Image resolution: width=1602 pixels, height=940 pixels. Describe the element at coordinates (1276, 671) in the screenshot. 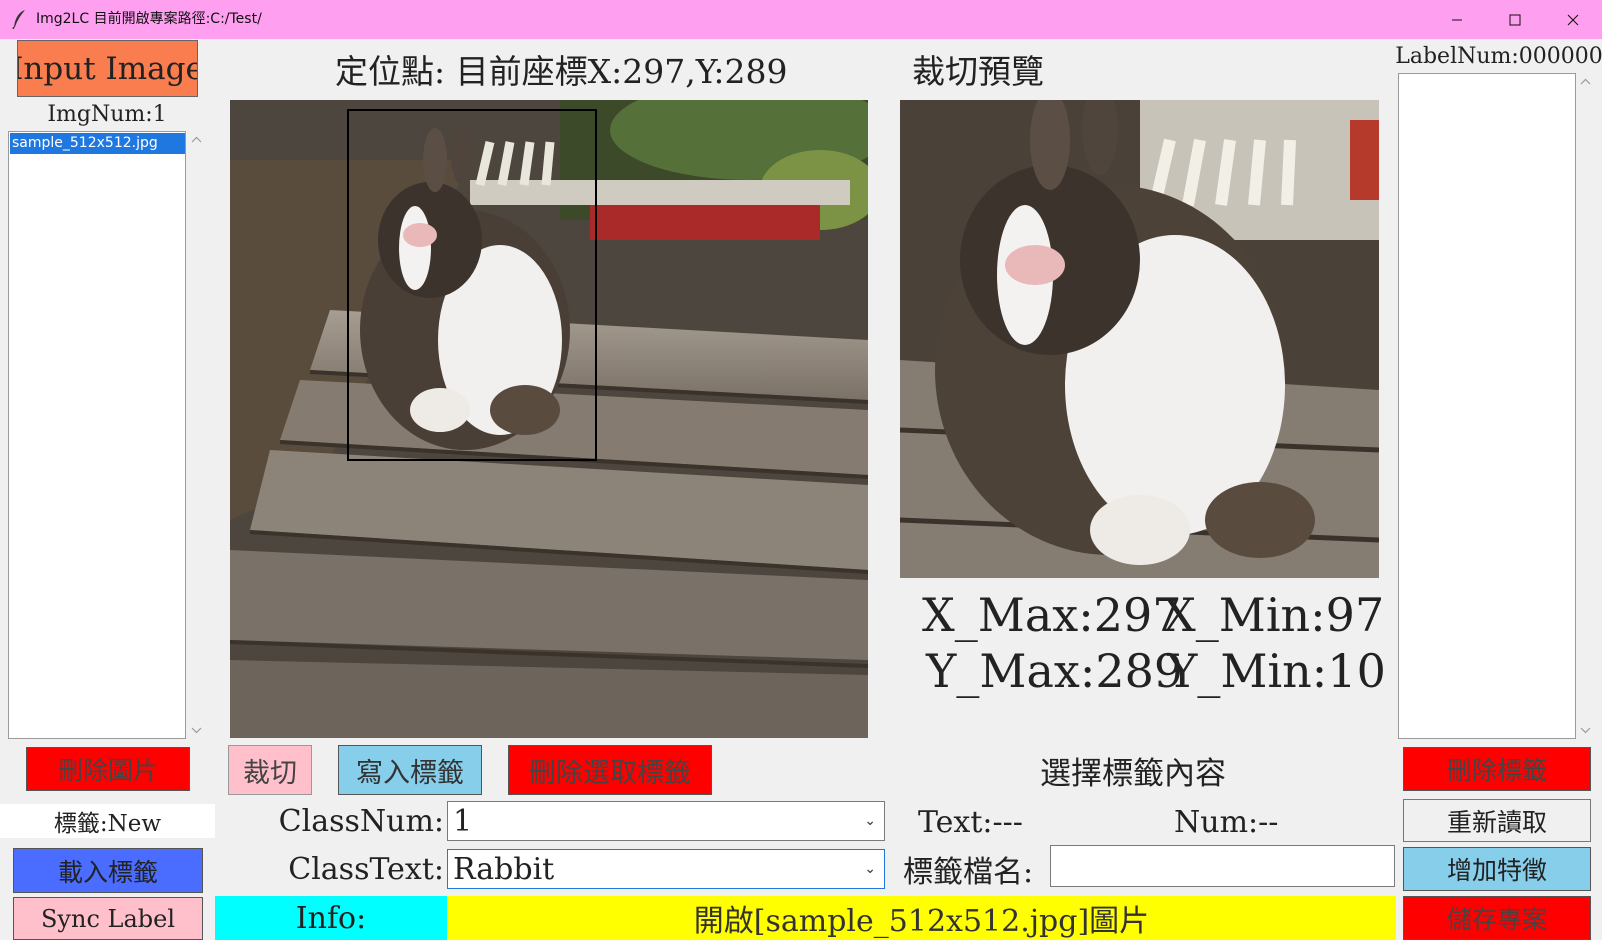

I see `y-min-value: Y_Min:10` at that location.